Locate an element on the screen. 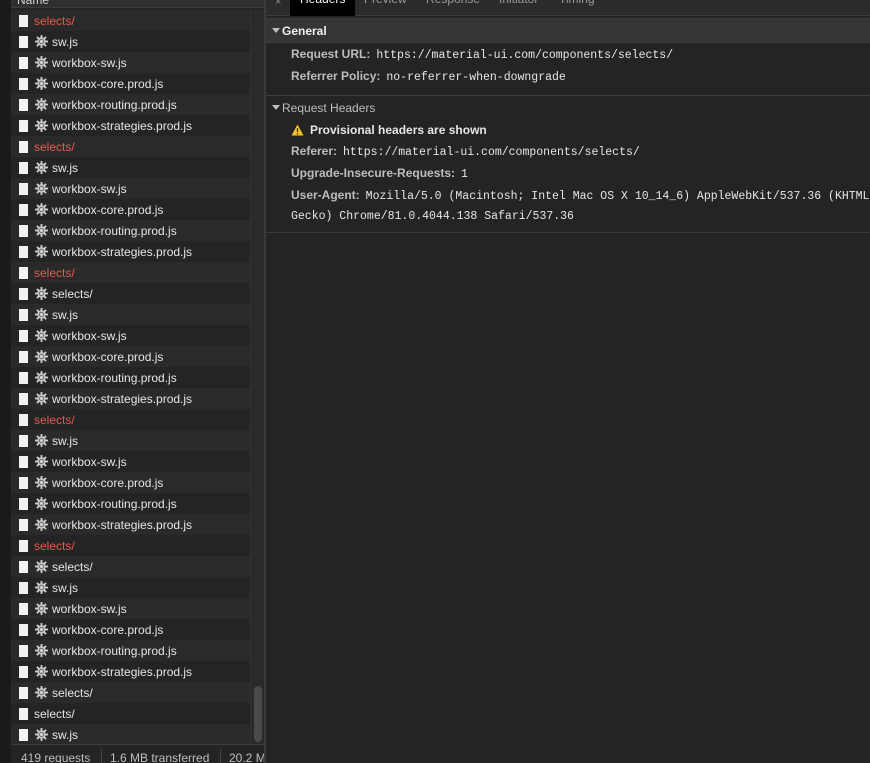 The image size is (870, 763). request-headers-section-title: Request Headers is located at coordinates (329, 108).